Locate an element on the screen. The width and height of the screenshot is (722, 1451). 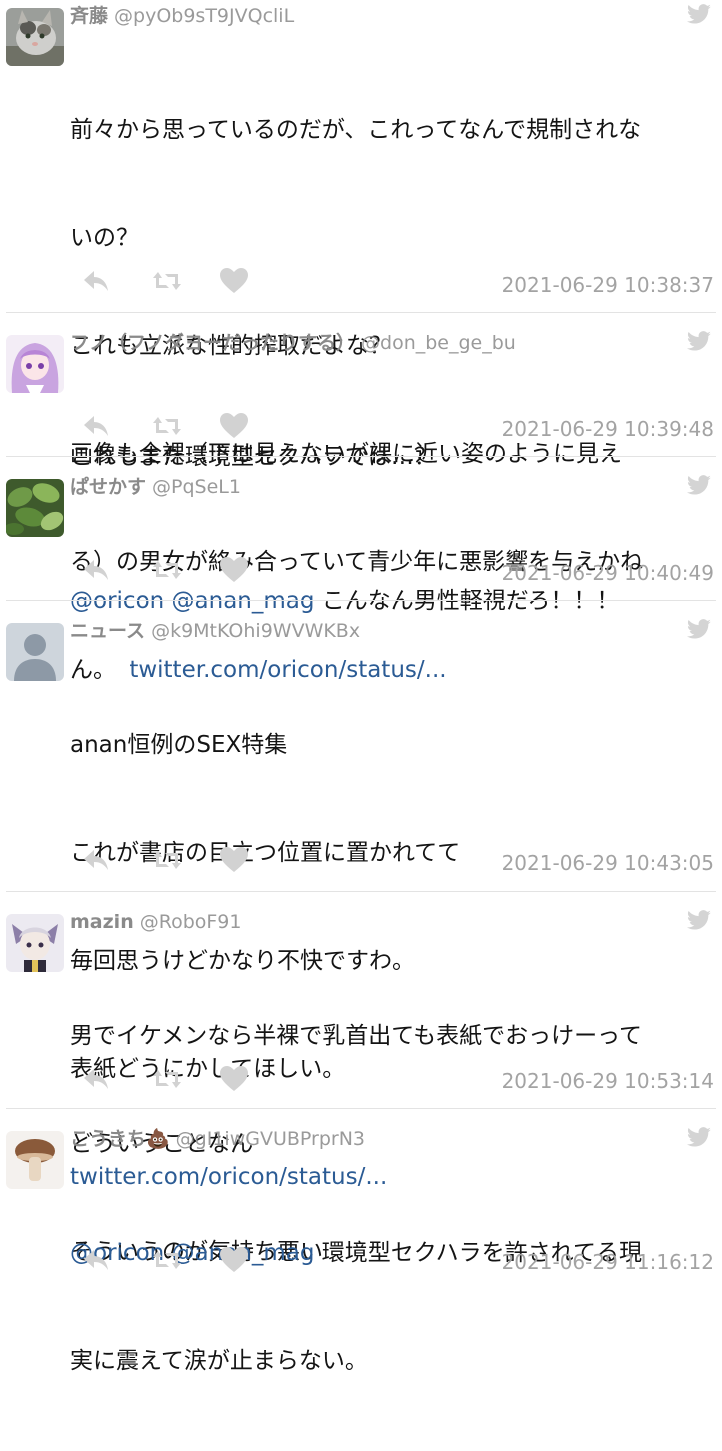
tweet-header: ニュース @k9MtKOhi9WVWKBx is located at coordinates (215, 631).